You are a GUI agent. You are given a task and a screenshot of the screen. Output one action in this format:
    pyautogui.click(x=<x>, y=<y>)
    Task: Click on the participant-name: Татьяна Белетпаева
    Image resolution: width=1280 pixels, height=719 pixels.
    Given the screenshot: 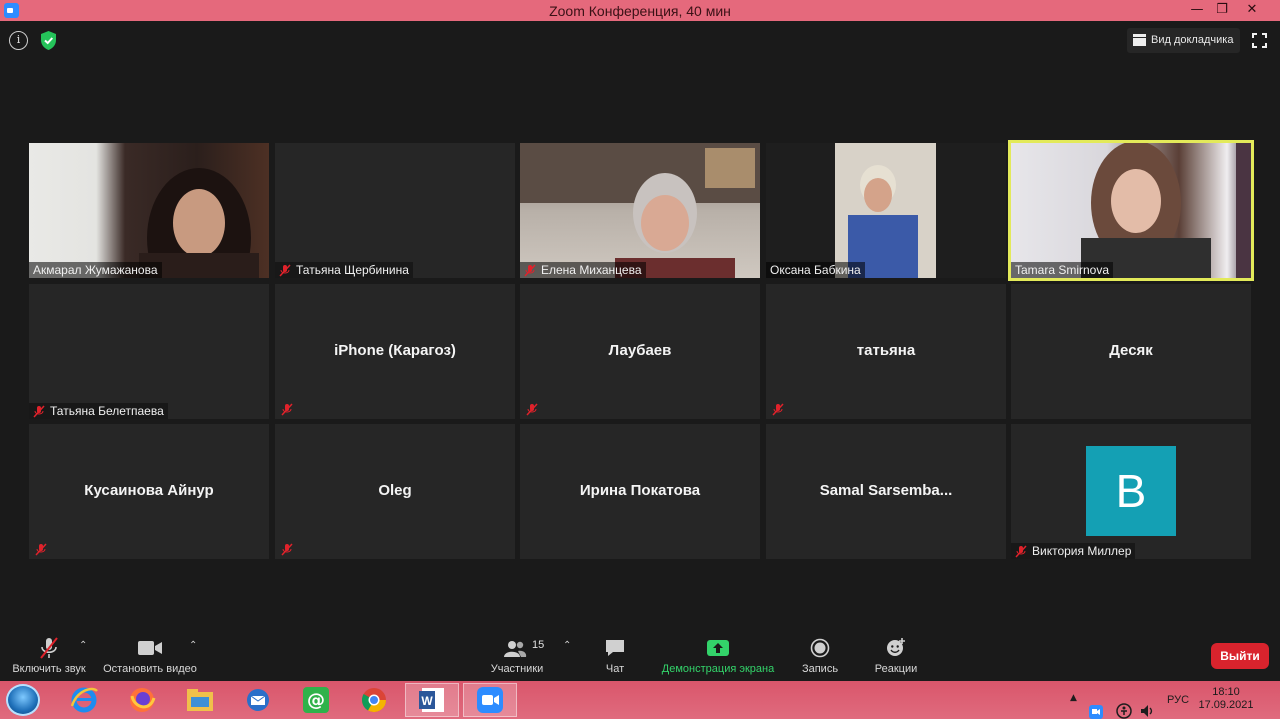 What is the action you would take?
    pyautogui.click(x=107, y=411)
    